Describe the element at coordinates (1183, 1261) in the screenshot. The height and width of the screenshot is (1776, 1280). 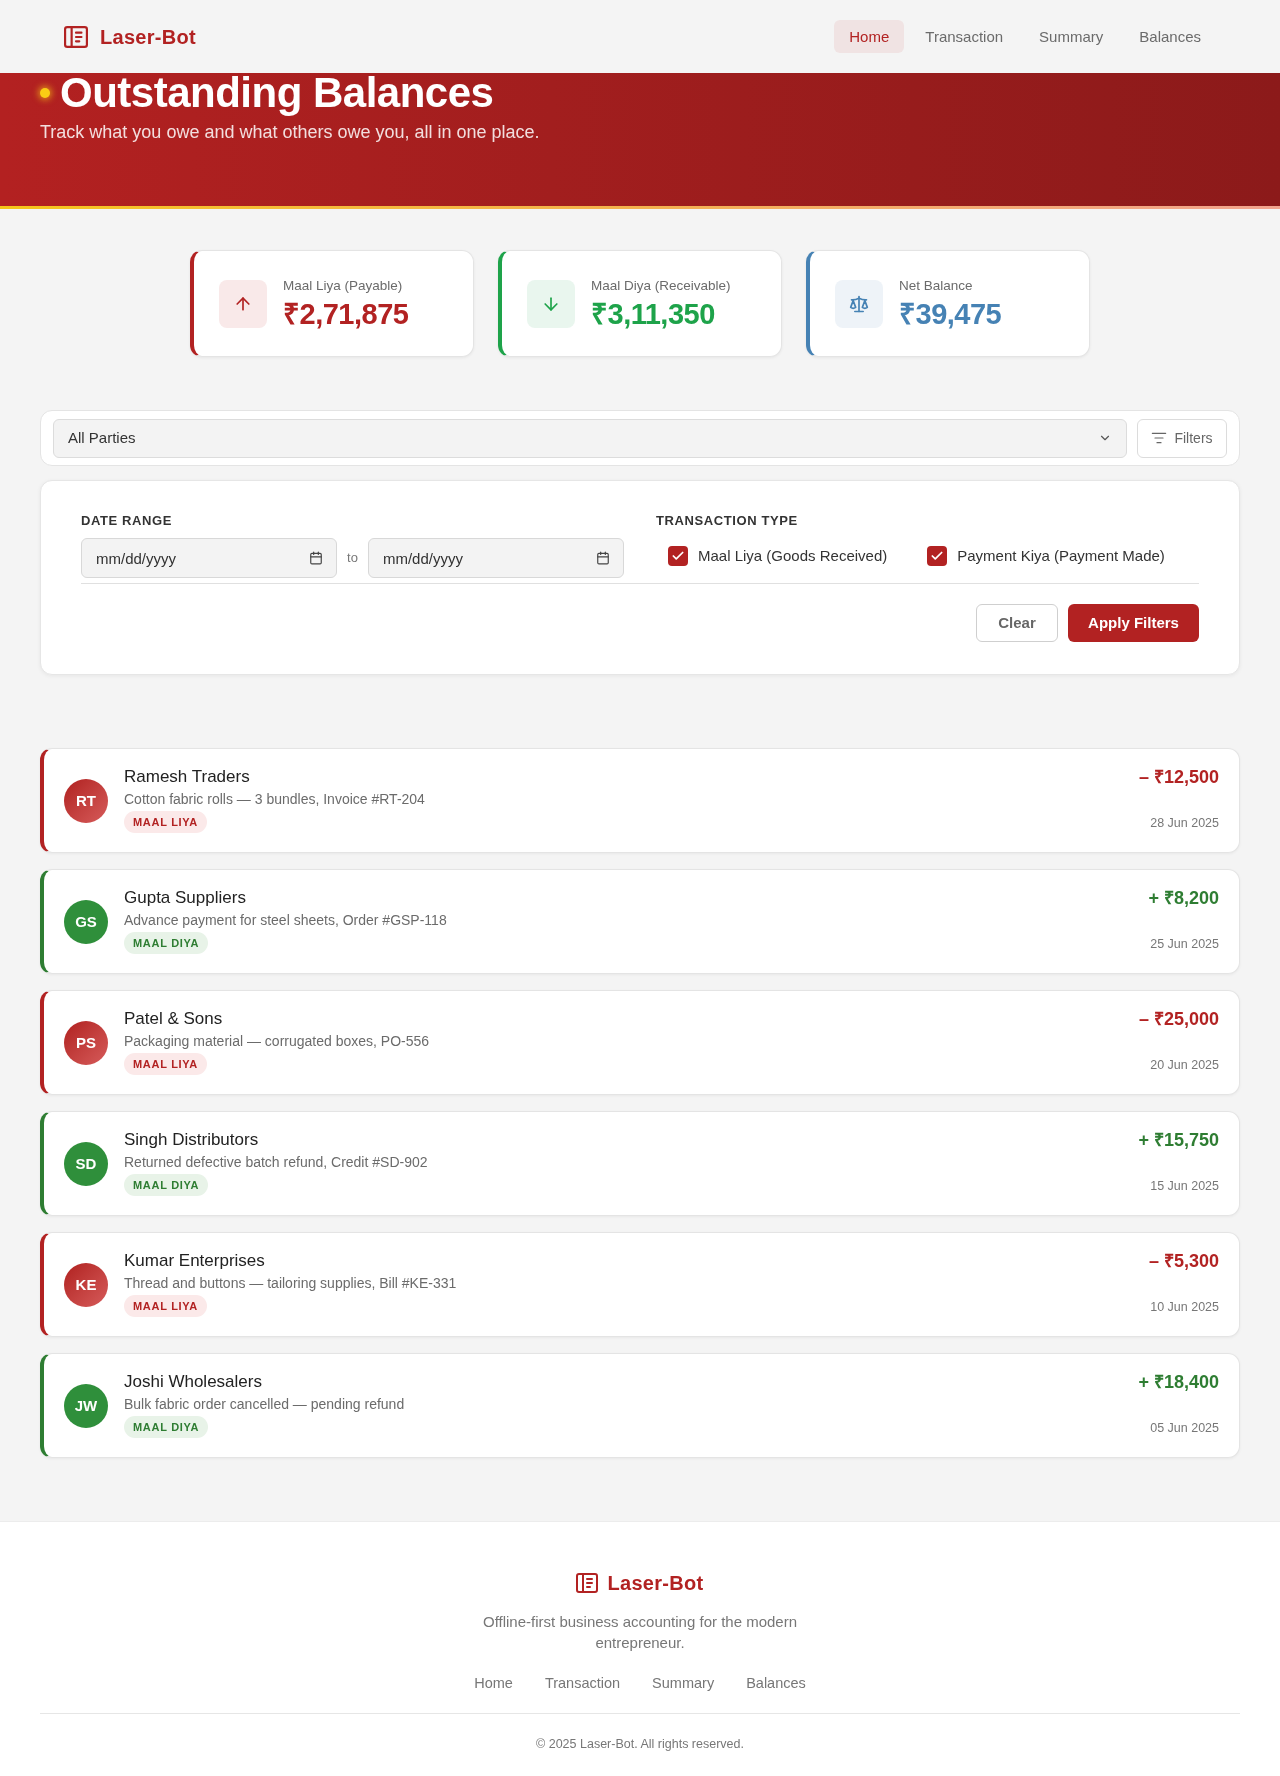
I see `entry-amount: – ₹5,300` at that location.